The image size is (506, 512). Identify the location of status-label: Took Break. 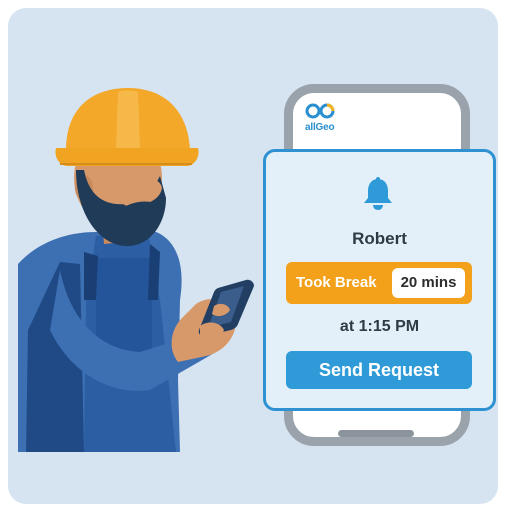
(336, 282).